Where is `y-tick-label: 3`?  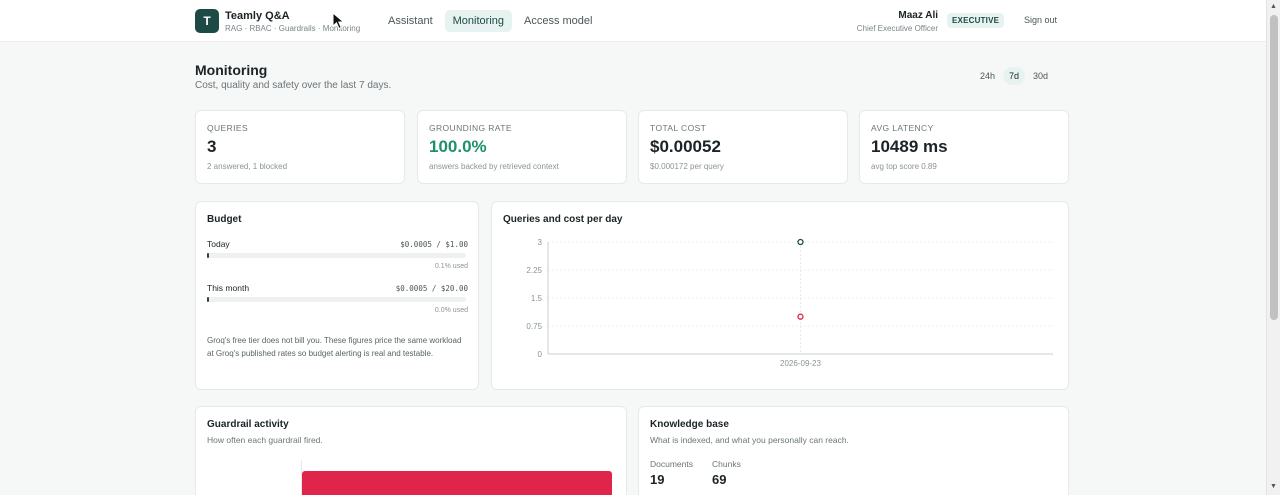
y-tick-label: 3 is located at coordinates (540, 242).